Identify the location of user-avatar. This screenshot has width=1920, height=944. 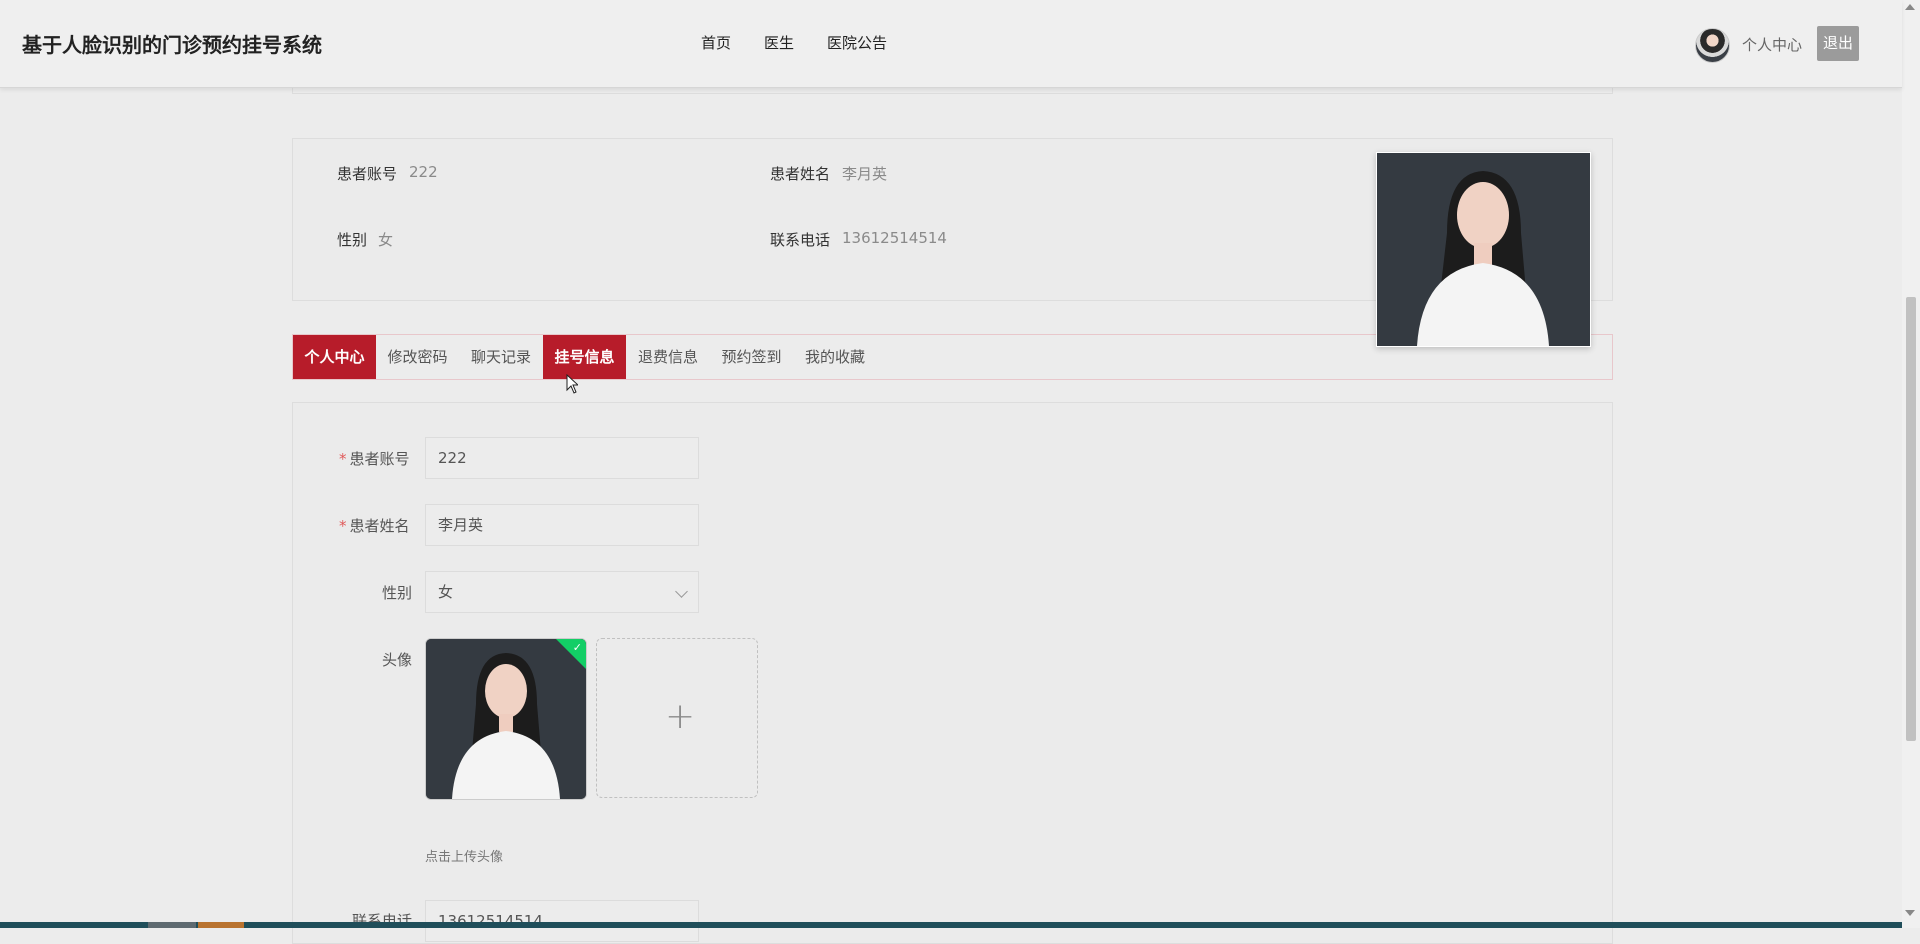
(1712, 45).